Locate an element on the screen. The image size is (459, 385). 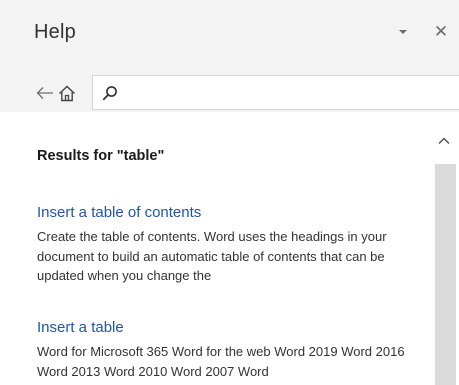
scrollbar-thumb is located at coordinates (445, 274).